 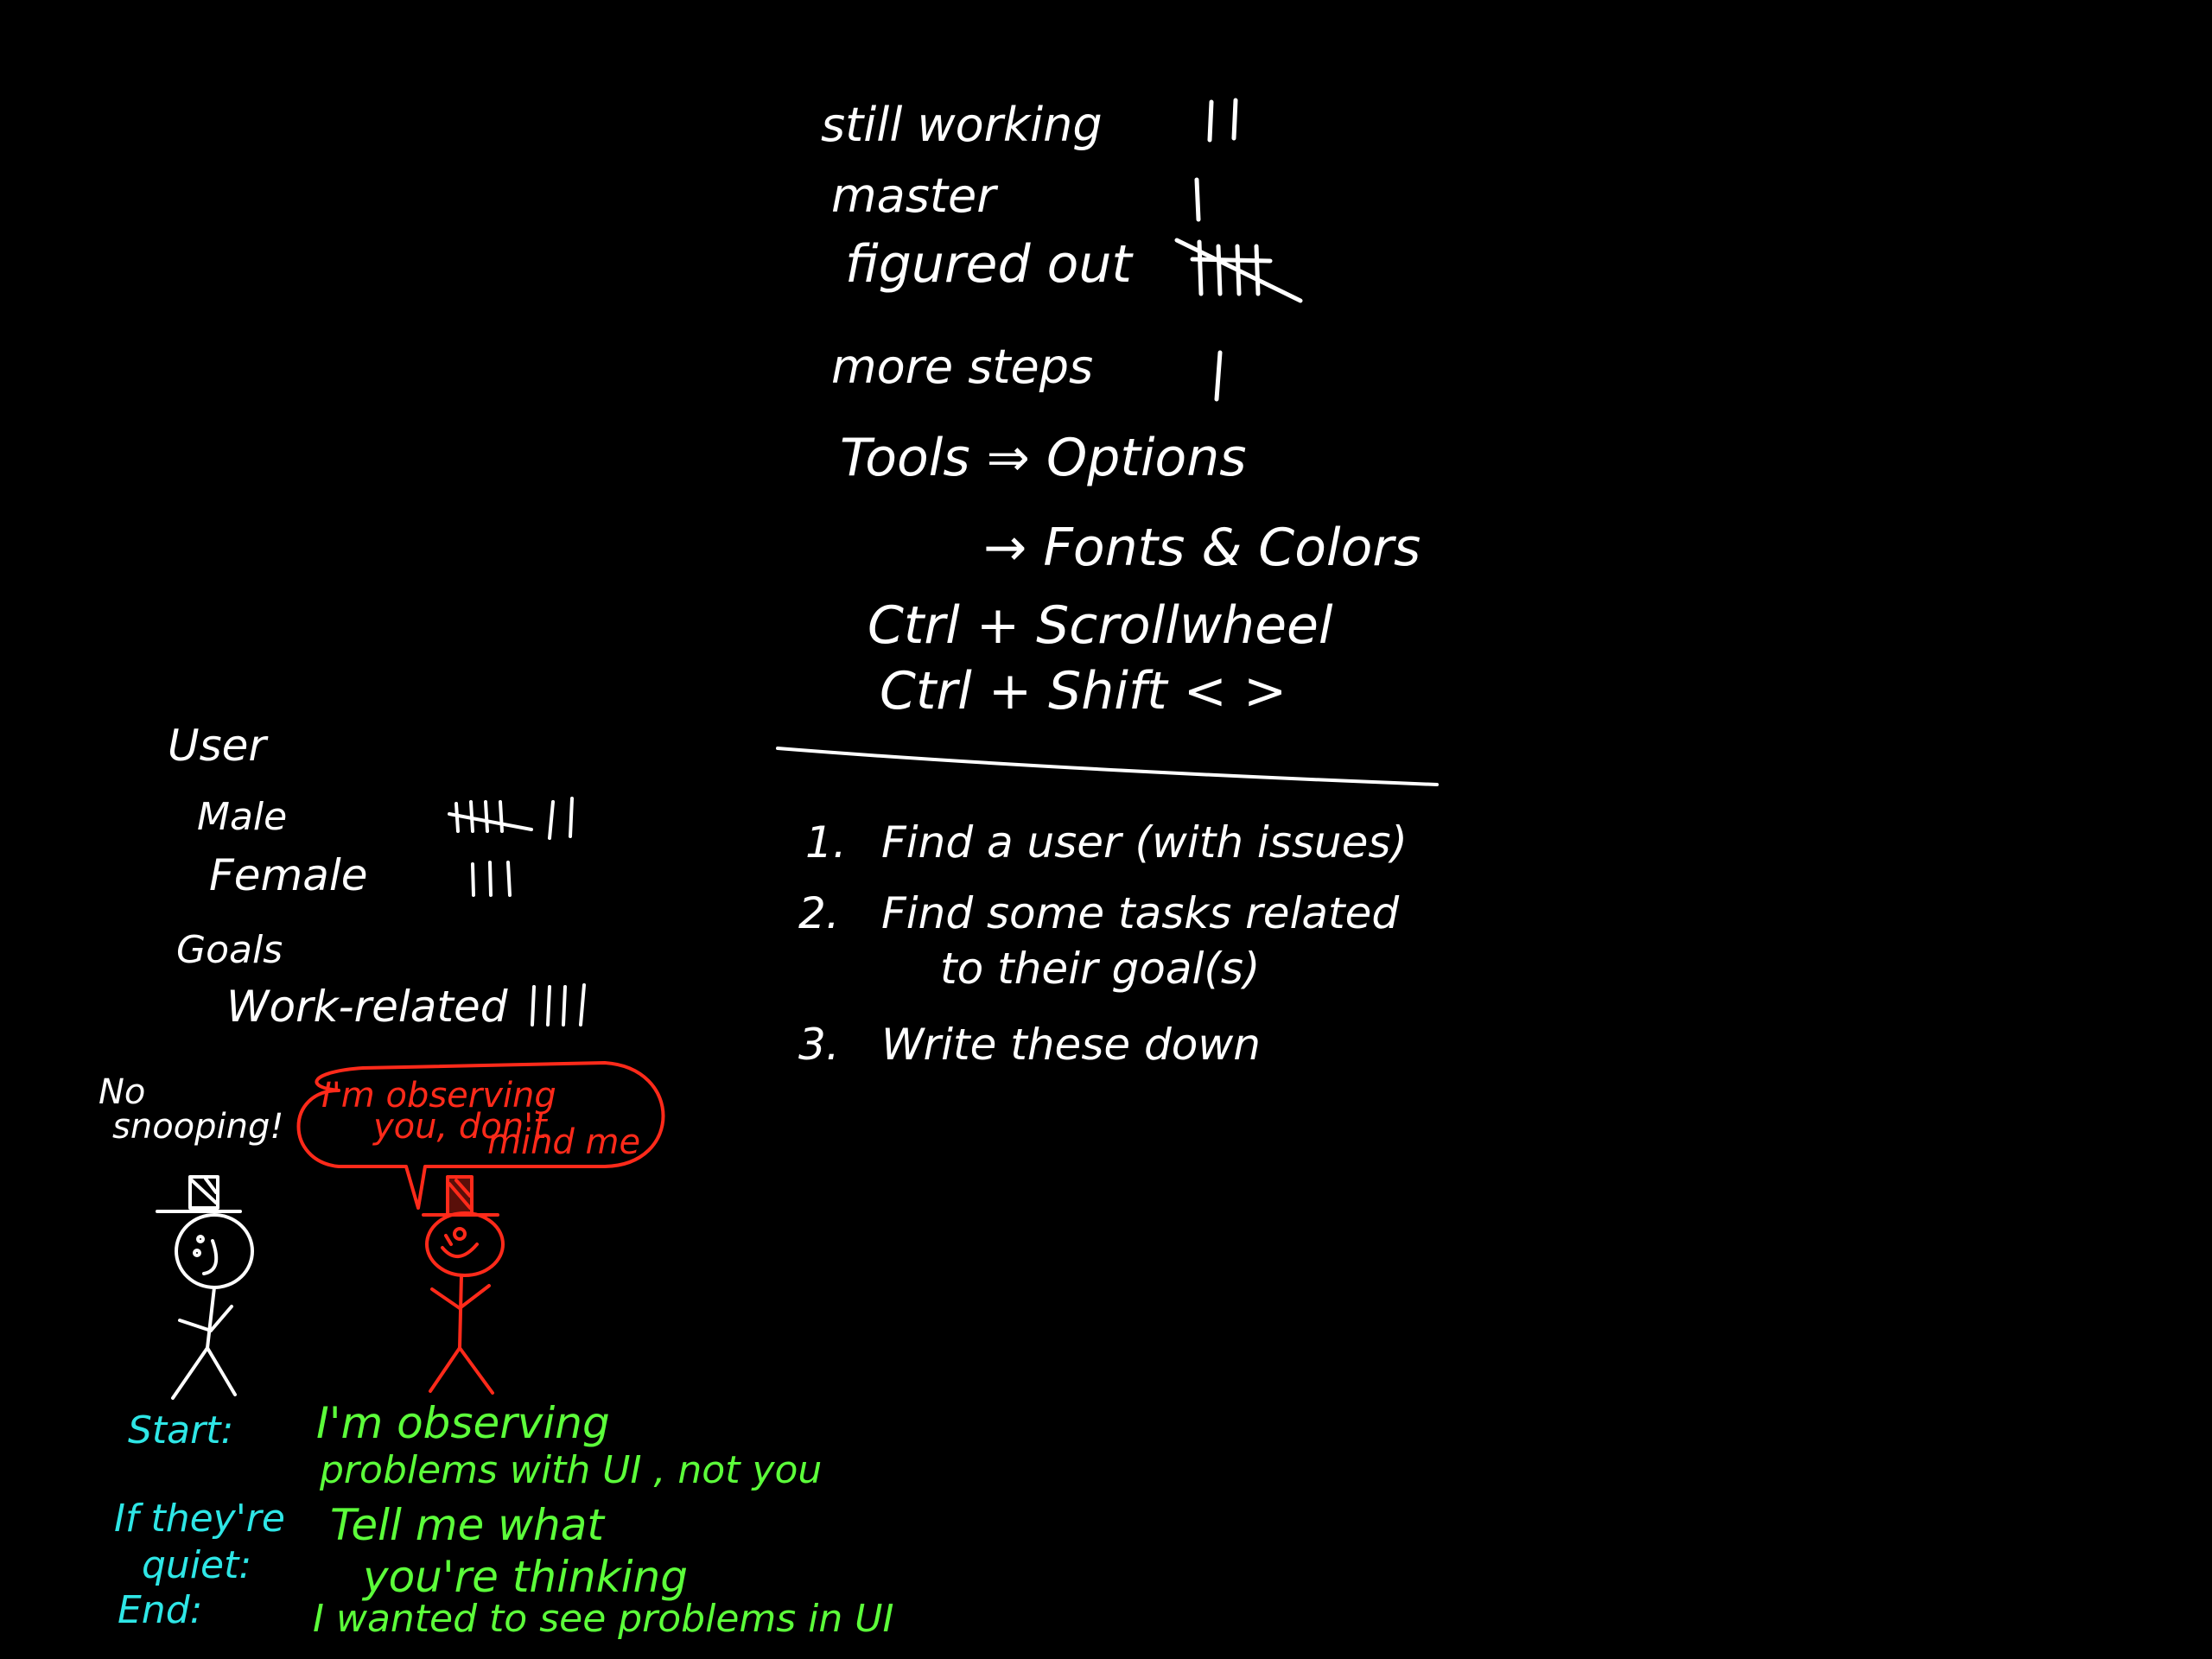 I want to click on goals-heading: Goals, so click(x=230, y=950).